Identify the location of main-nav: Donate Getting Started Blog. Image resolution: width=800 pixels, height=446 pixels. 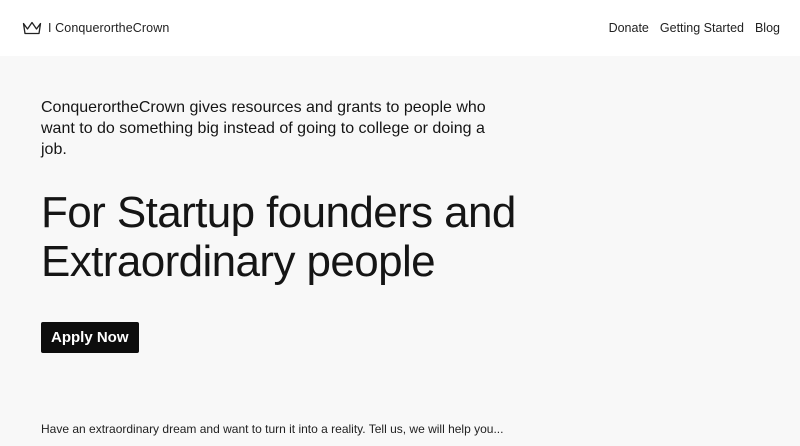
(694, 28).